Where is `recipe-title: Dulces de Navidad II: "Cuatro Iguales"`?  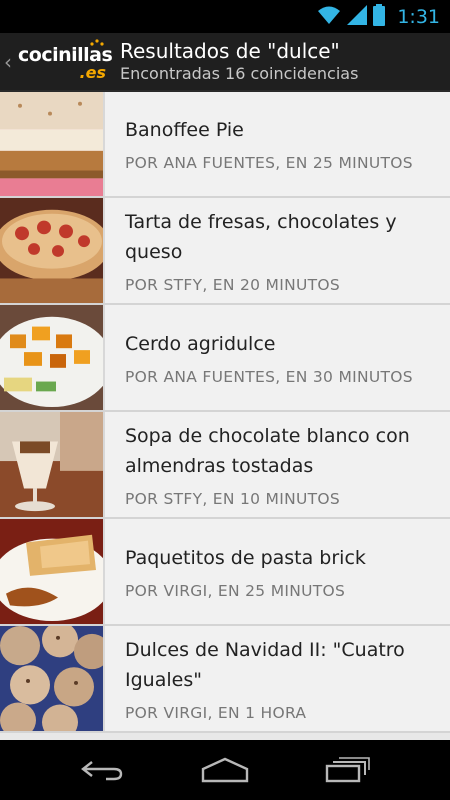
recipe-title: Dulces de Navidad II: "Cuatro Iguales" is located at coordinates (265, 664).